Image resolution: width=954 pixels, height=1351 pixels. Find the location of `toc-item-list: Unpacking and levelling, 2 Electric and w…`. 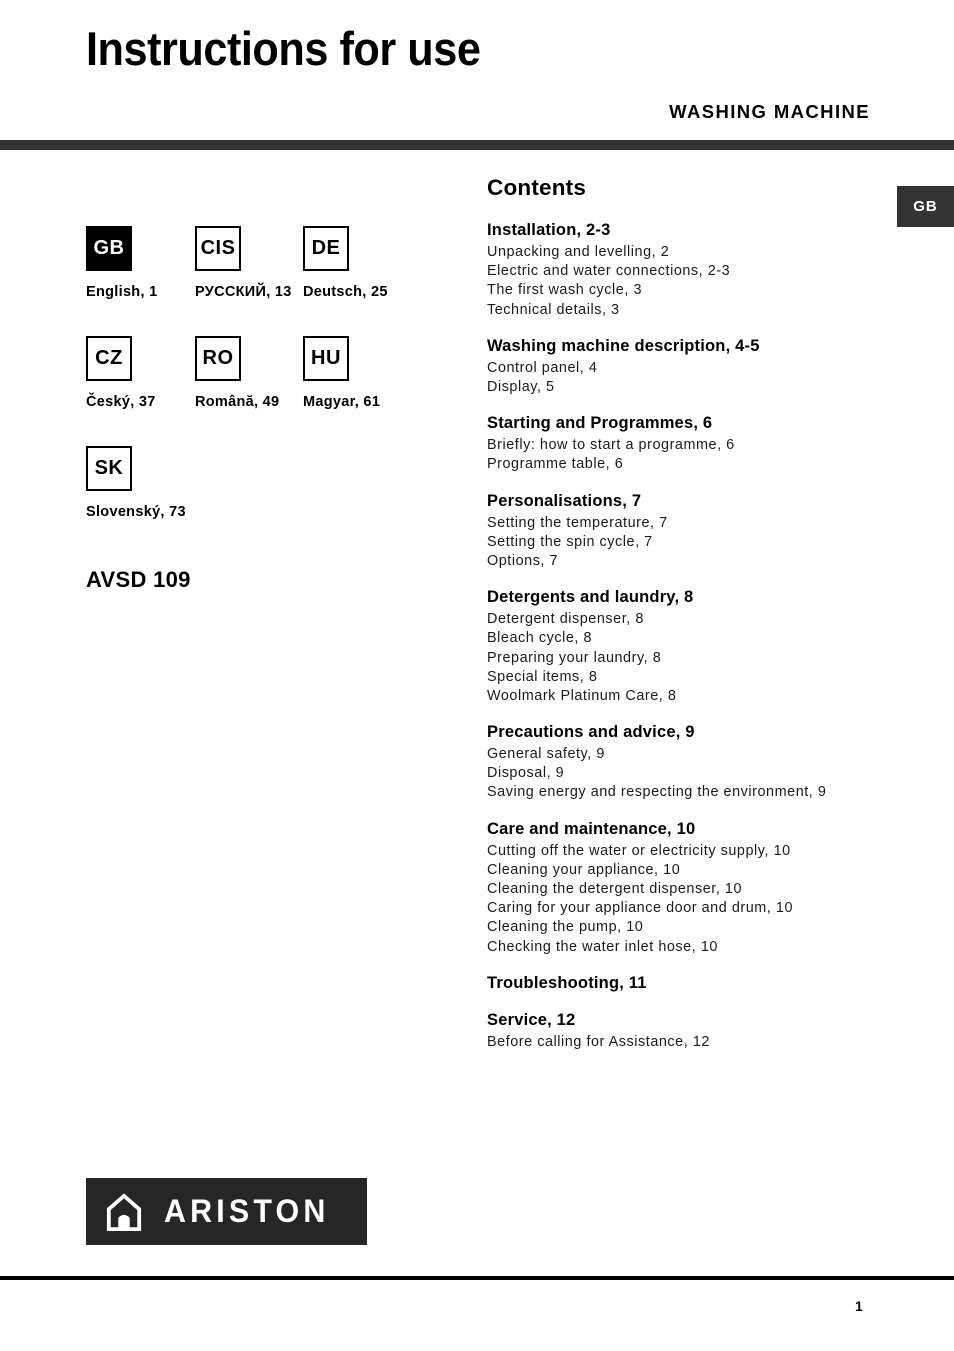

toc-item-list: Unpacking and levelling, 2 Electric and w… is located at coordinates (687, 281).